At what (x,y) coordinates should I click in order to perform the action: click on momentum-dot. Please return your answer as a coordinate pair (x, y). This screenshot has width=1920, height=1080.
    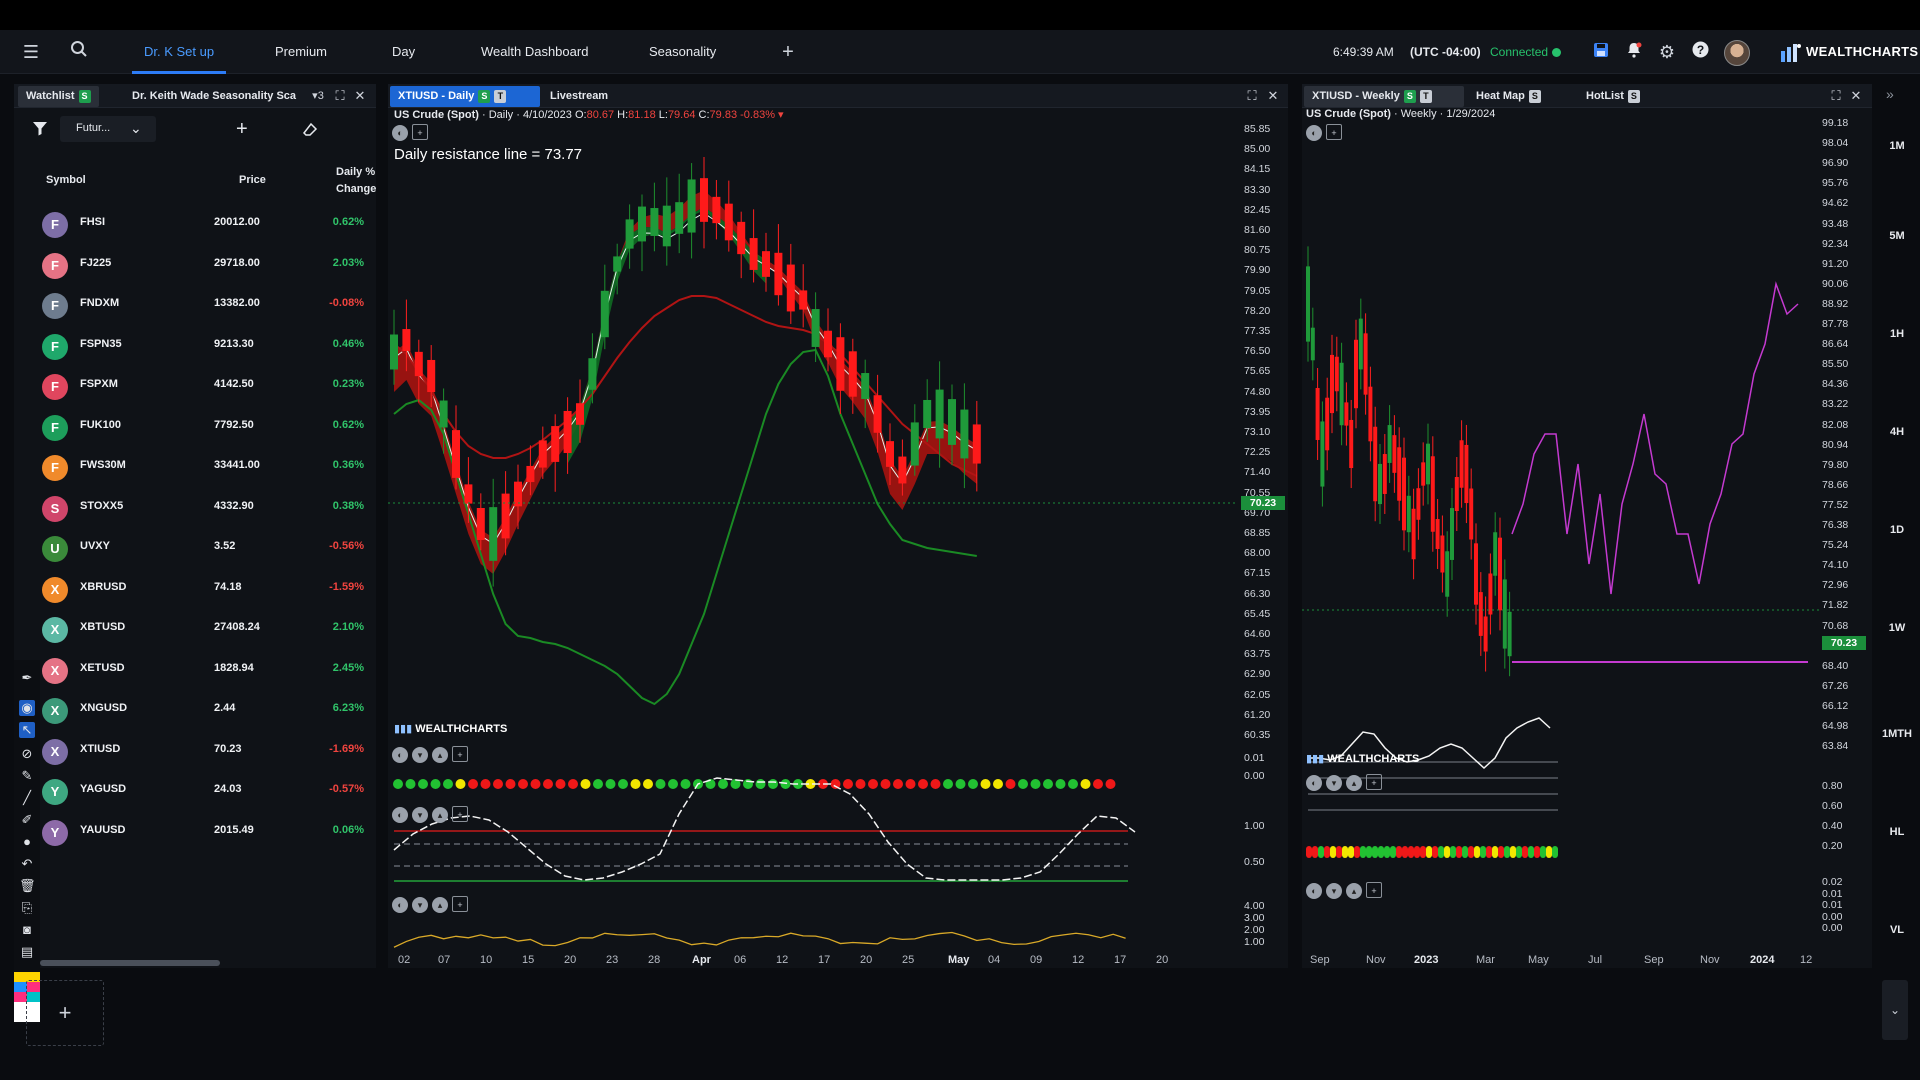
    Looking at the image, I should click on (1098, 784).